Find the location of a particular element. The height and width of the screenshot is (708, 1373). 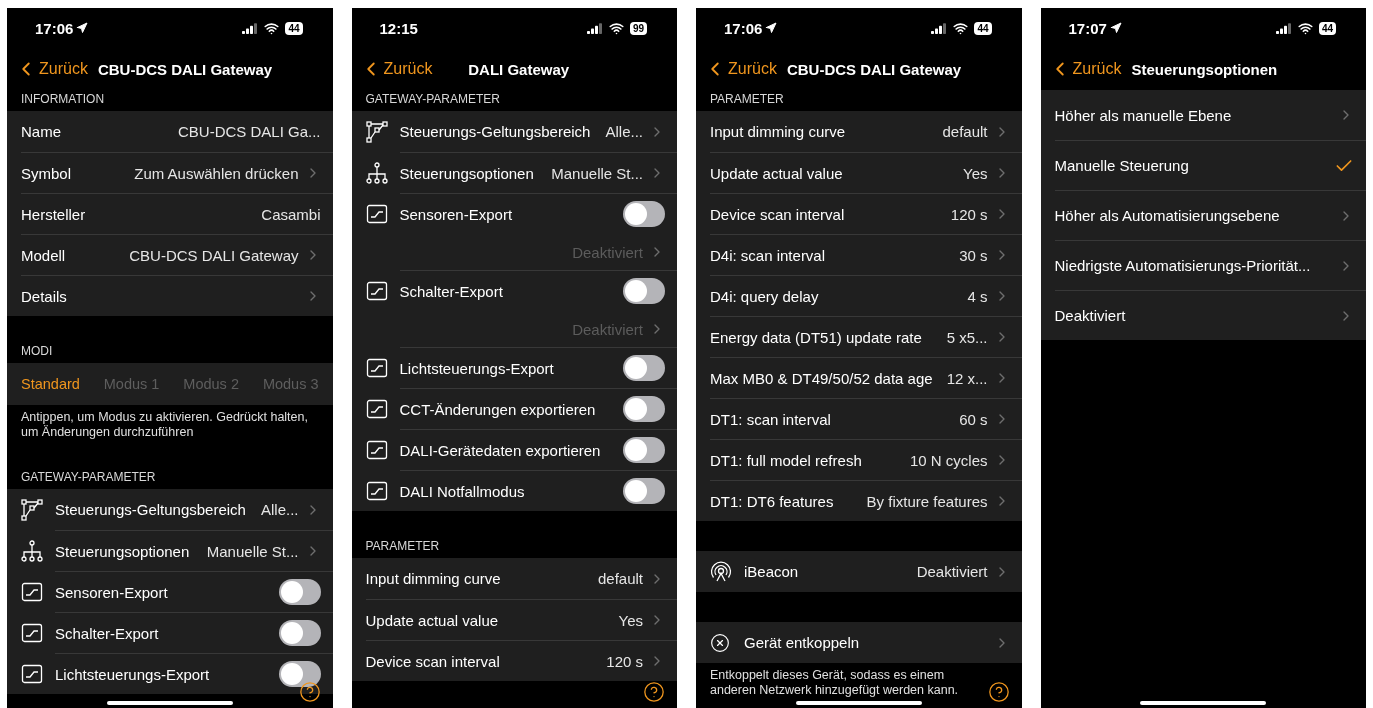

row-value: 120 s is located at coordinates (969, 214).